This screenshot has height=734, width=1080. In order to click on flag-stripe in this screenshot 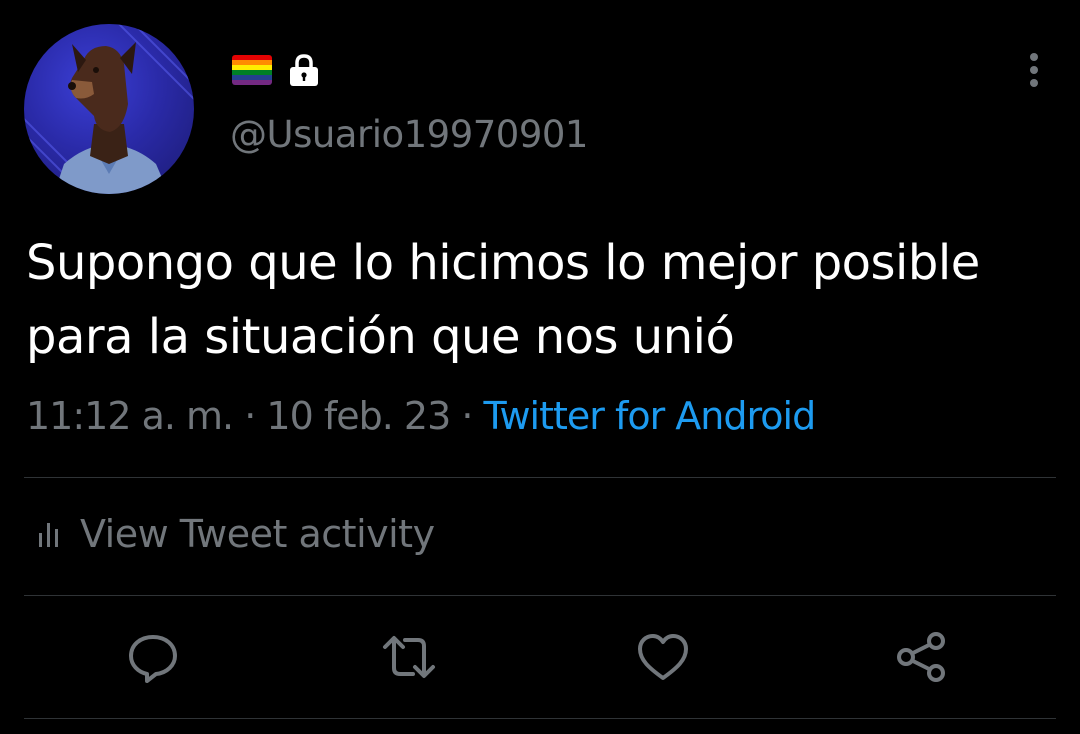, I will do `click(252, 82)`.